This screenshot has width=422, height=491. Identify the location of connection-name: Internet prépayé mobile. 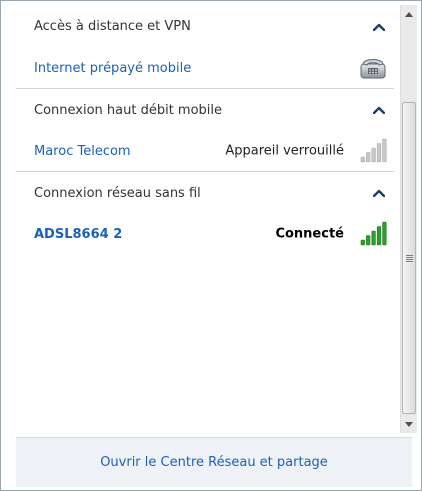
(112, 68).